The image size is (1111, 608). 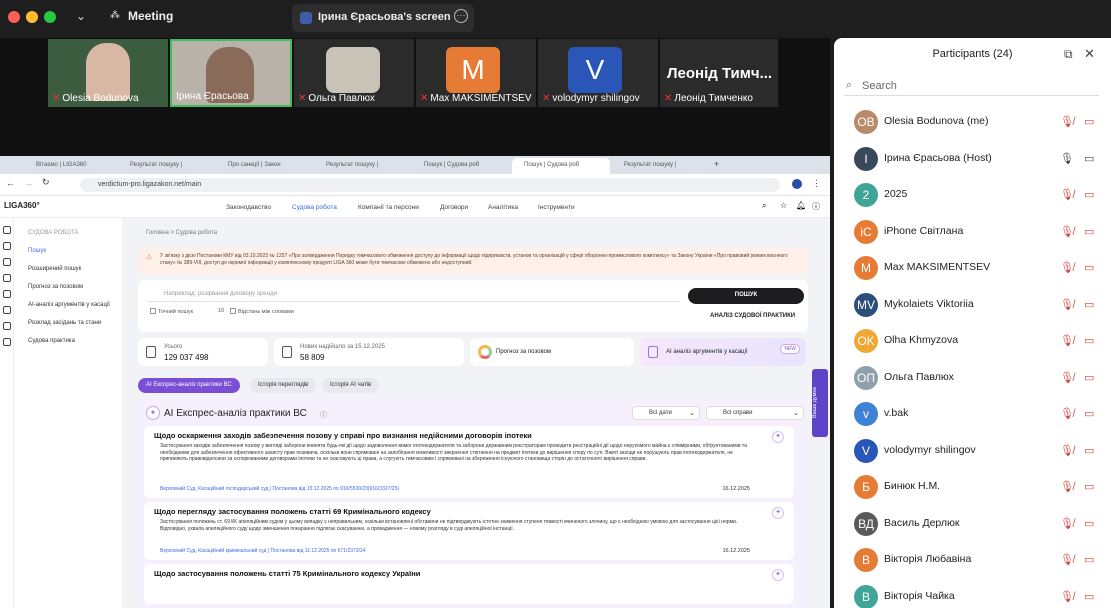 What do you see at coordinates (369, 352) in the screenshot?
I see `stat-new-card: Нових надійшло за 15.12.2025 58 809` at bounding box center [369, 352].